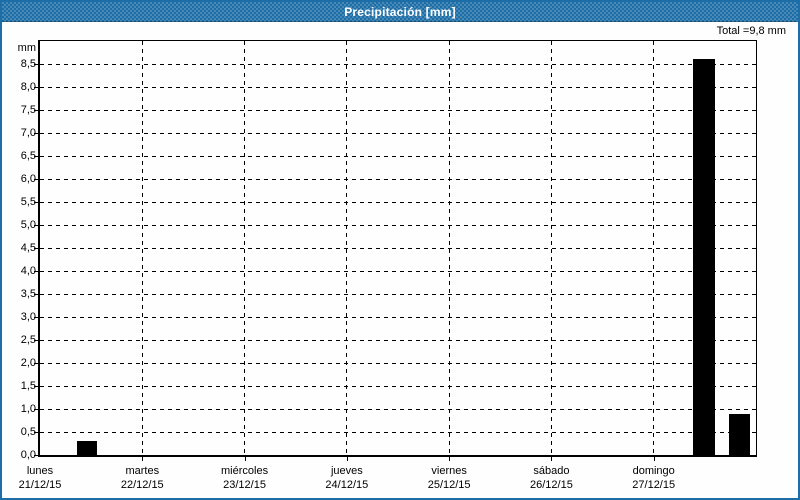  What do you see at coordinates (142, 478) in the screenshot?
I see `x-axis-day-label: martes 22/12/15` at bounding box center [142, 478].